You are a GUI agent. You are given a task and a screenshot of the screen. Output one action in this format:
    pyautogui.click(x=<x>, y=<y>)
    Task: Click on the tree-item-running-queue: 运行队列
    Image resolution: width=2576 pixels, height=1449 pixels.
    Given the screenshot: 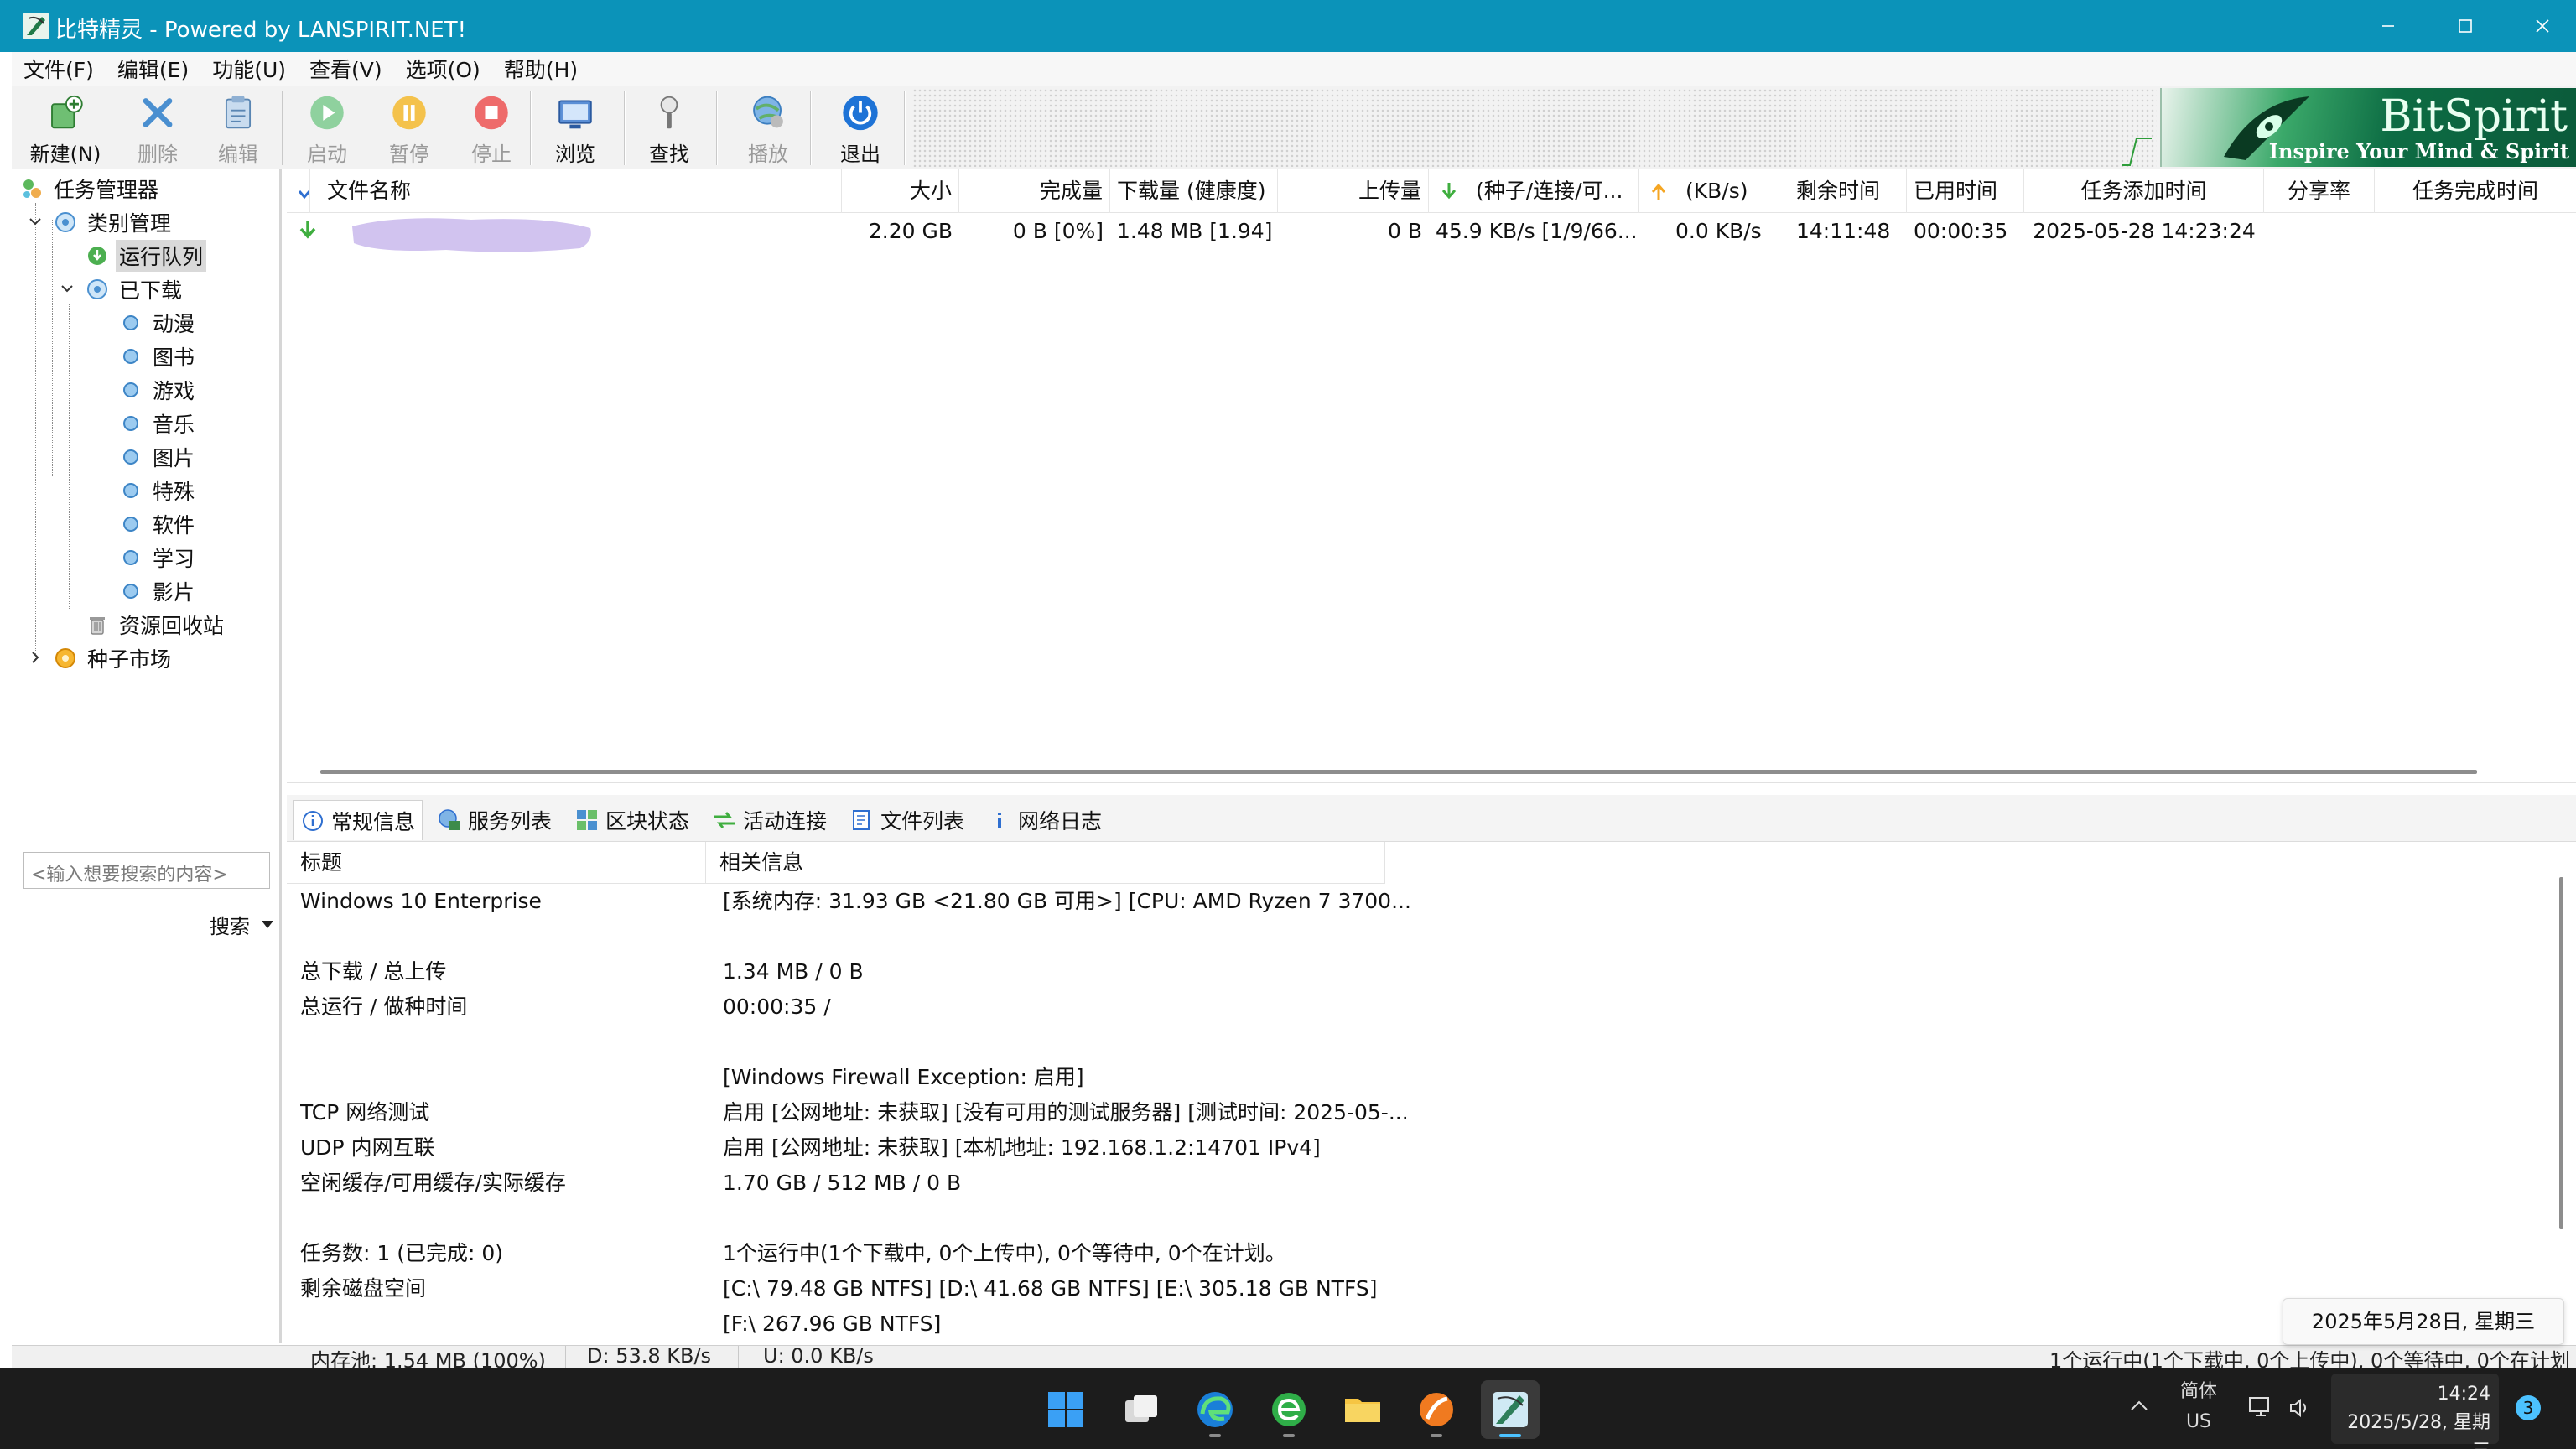 What is the action you would take?
    pyautogui.click(x=146, y=256)
    